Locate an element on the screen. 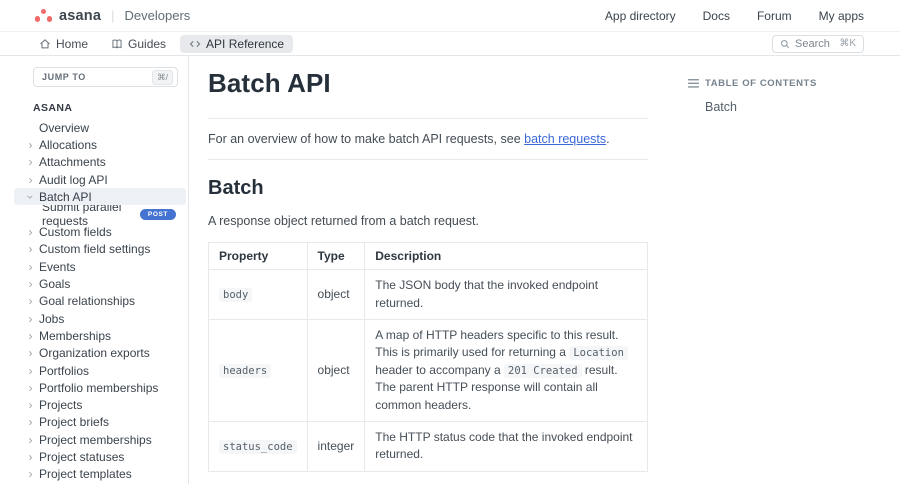  subnav-api-reference-label: API Reference is located at coordinates (245, 43).